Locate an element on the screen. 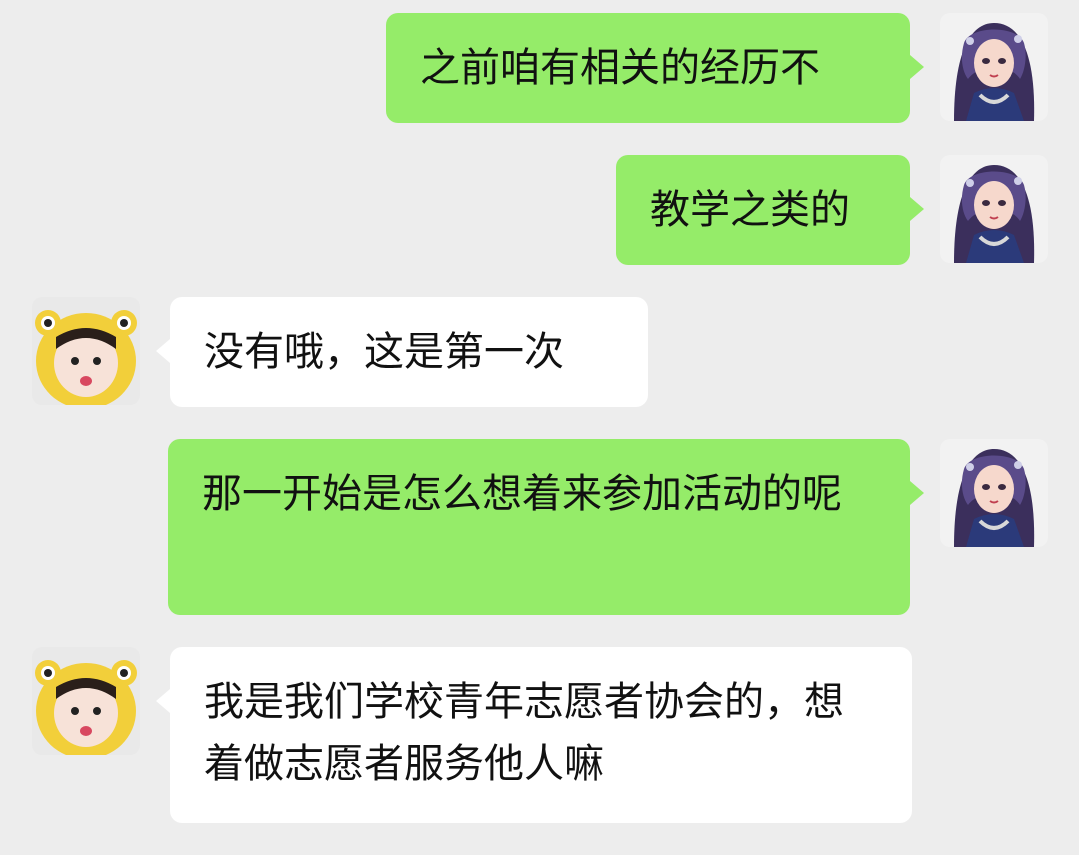 The height and width of the screenshot is (855, 1079). message-text: 之前咱有相关的经历不 is located at coordinates (620, 68).